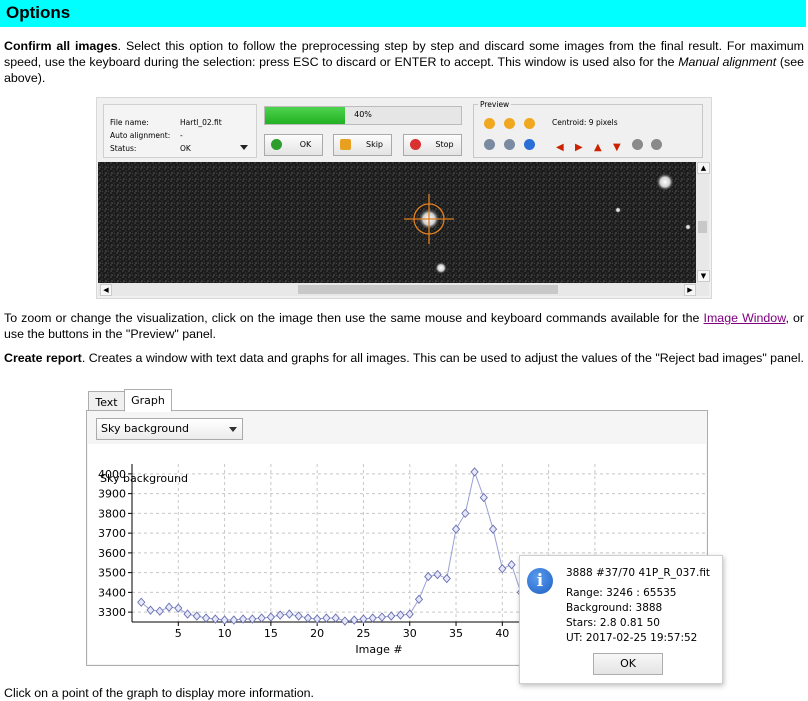 This screenshot has height=701, width=808. Describe the element at coordinates (690, 290) in the screenshot. I see `scroll-right-icon: ▶` at that location.